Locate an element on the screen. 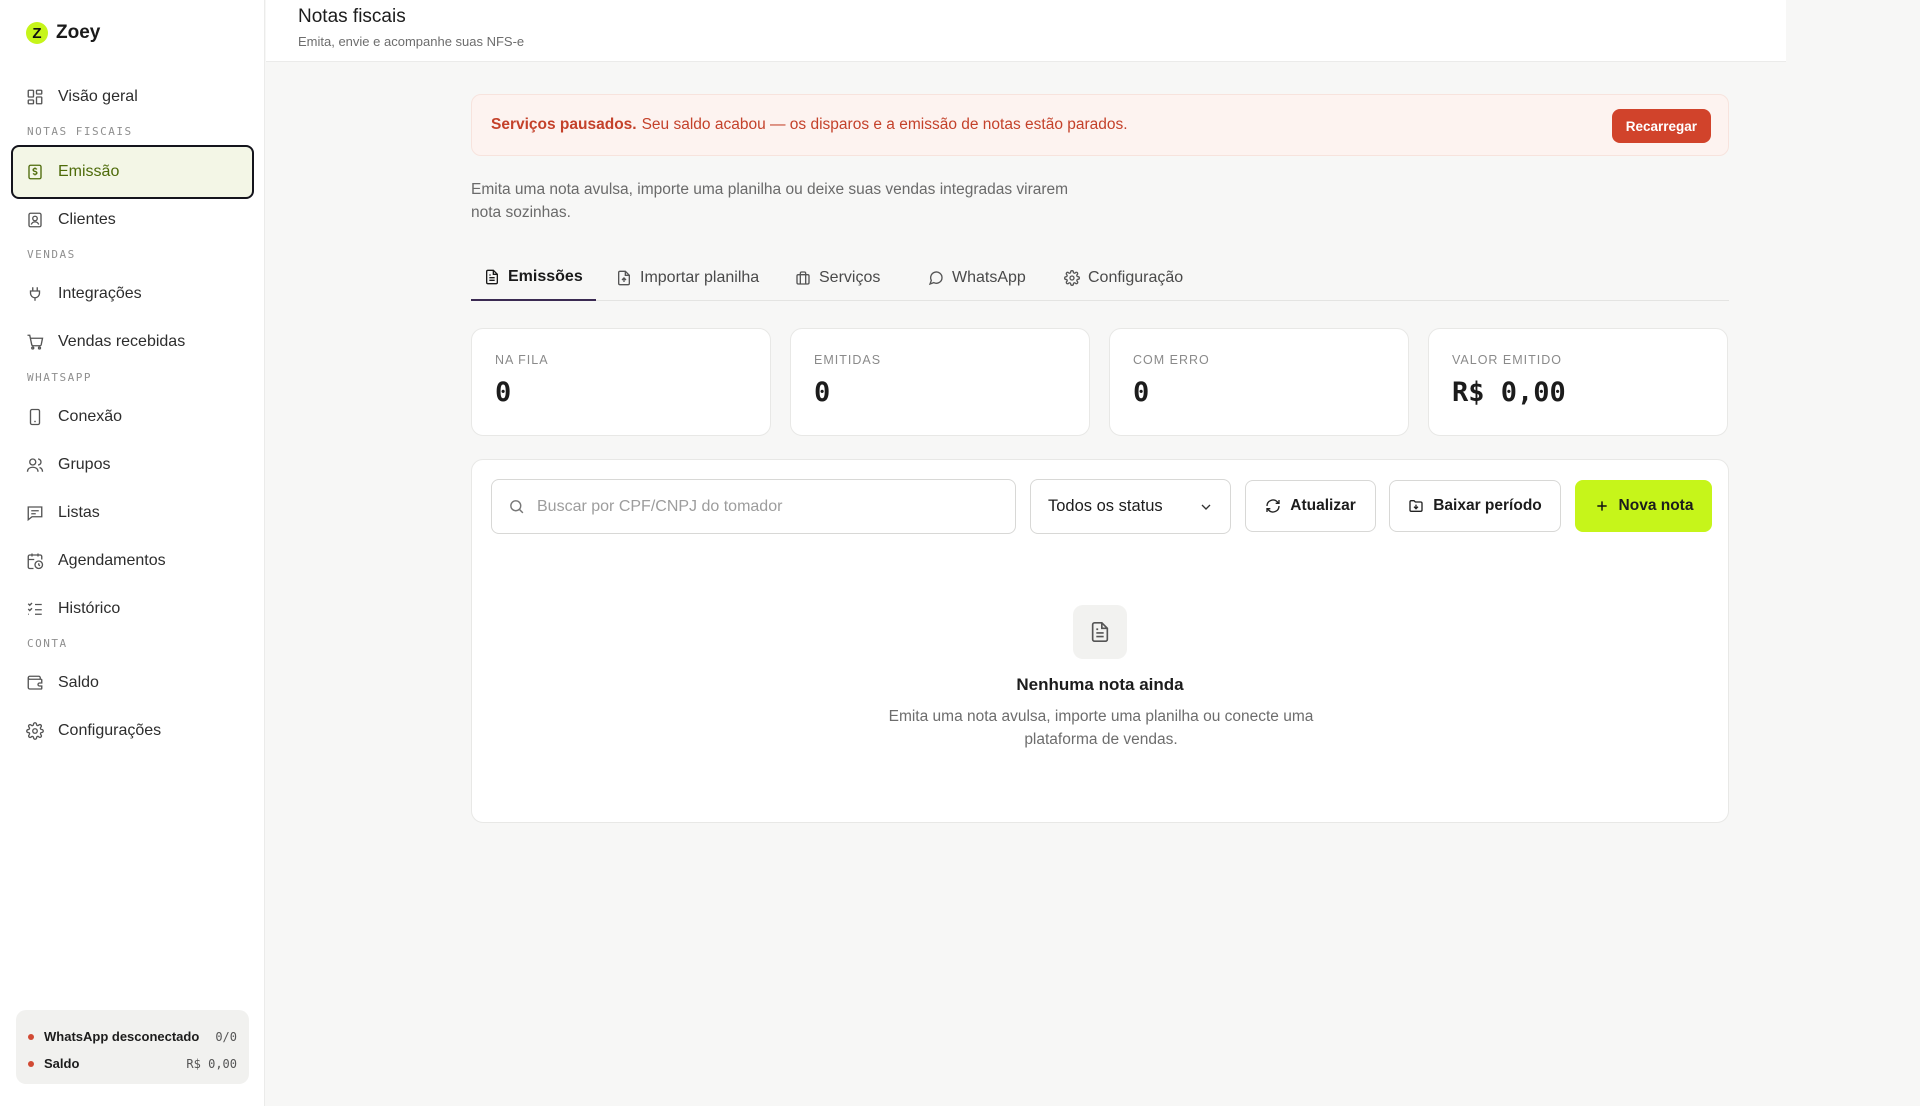 Image resolution: width=1920 pixels, height=1106 pixels. shopping-cart-icon is located at coordinates (35, 342).